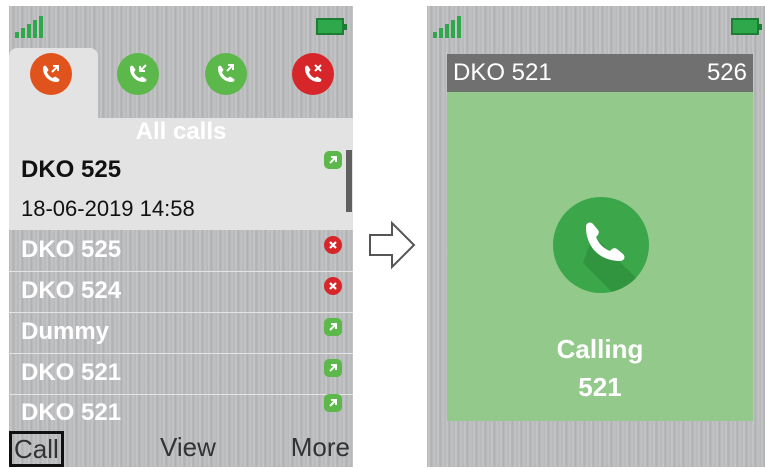  I want to click on selected-call-datetime: 18-06-2019 14:58, so click(108, 208).